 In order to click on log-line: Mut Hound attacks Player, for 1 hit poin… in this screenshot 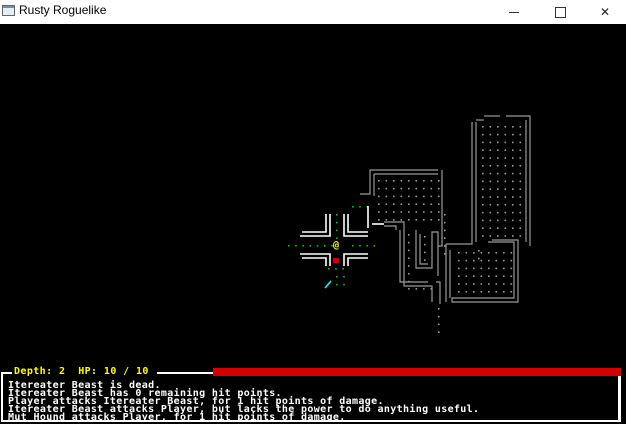, I will do `click(177, 417)`.